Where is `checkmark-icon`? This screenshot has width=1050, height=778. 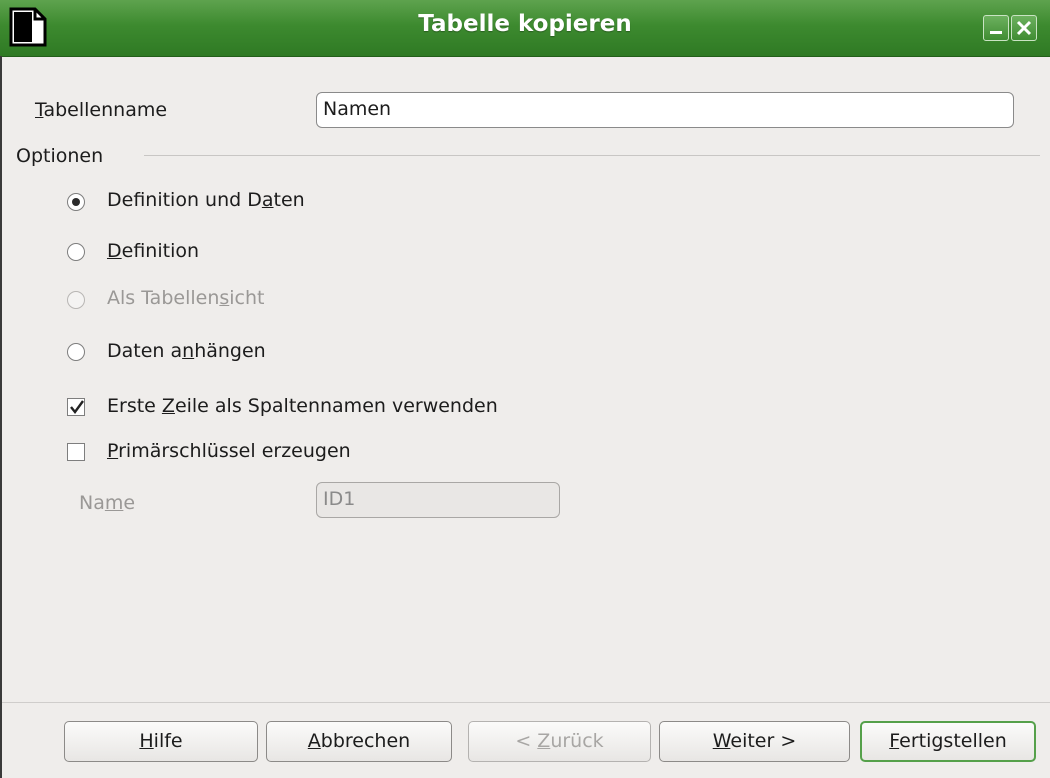
checkmark-icon is located at coordinates (77, 407).